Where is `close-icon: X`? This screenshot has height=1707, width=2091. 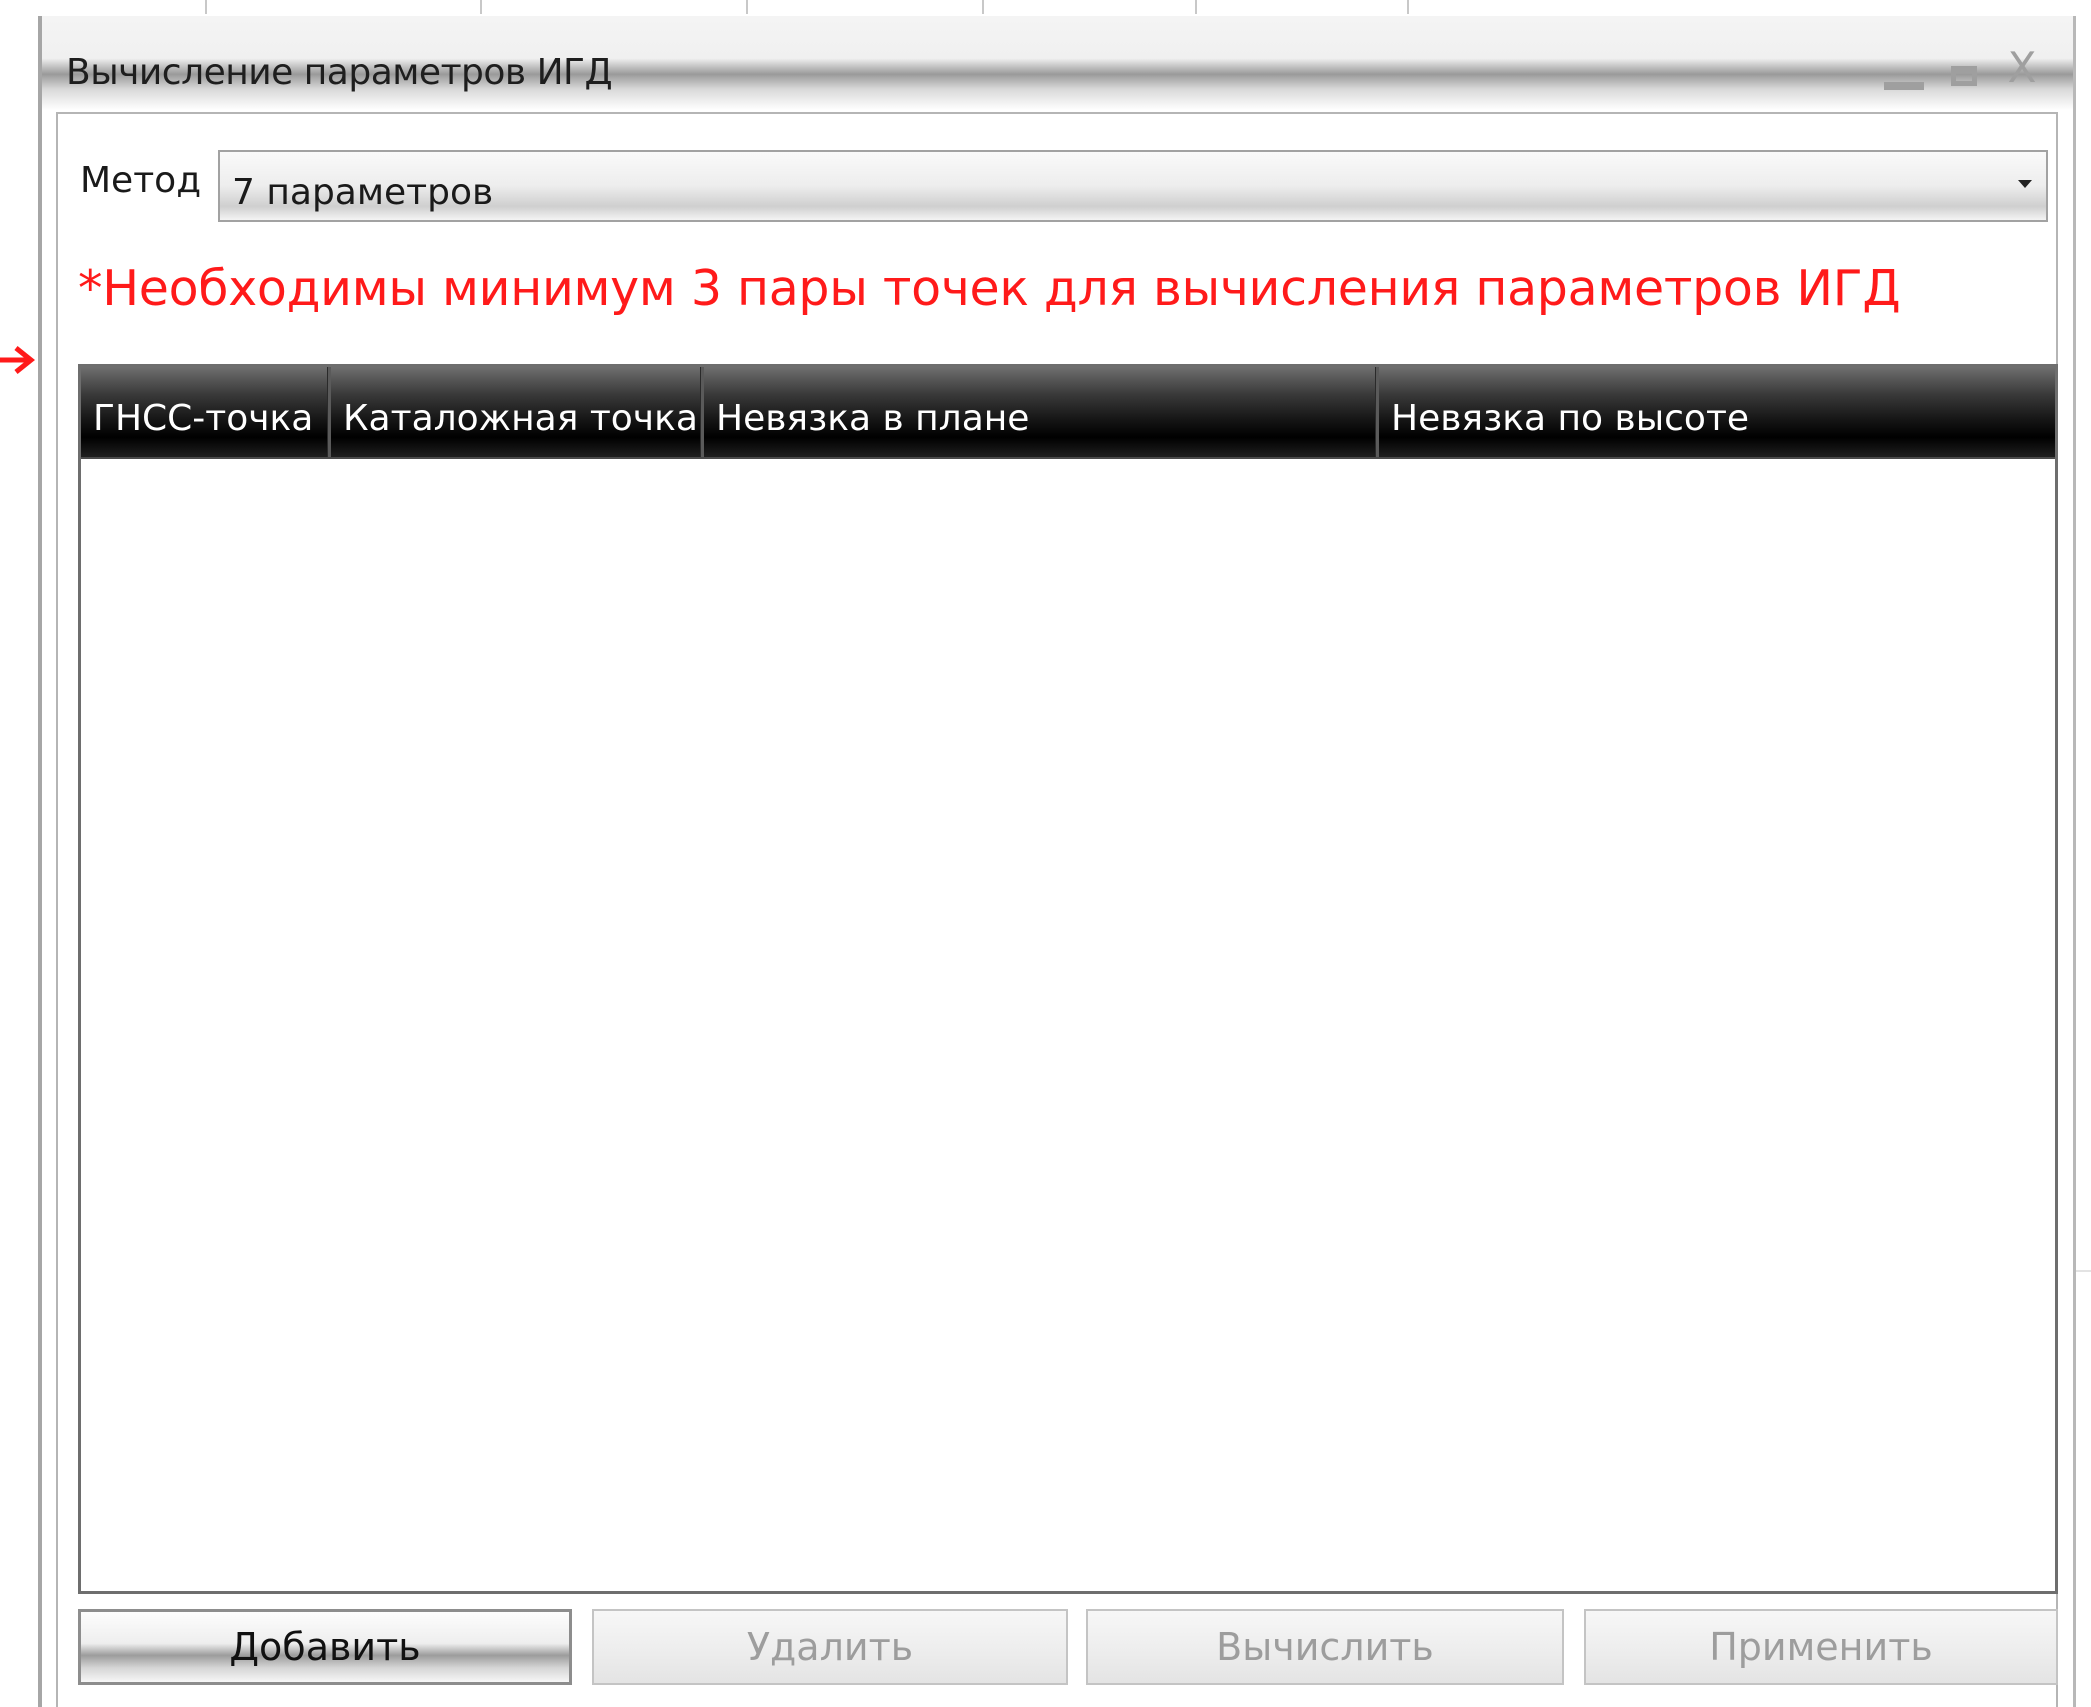 close-icon: X is located at coordinates (2022, 67).